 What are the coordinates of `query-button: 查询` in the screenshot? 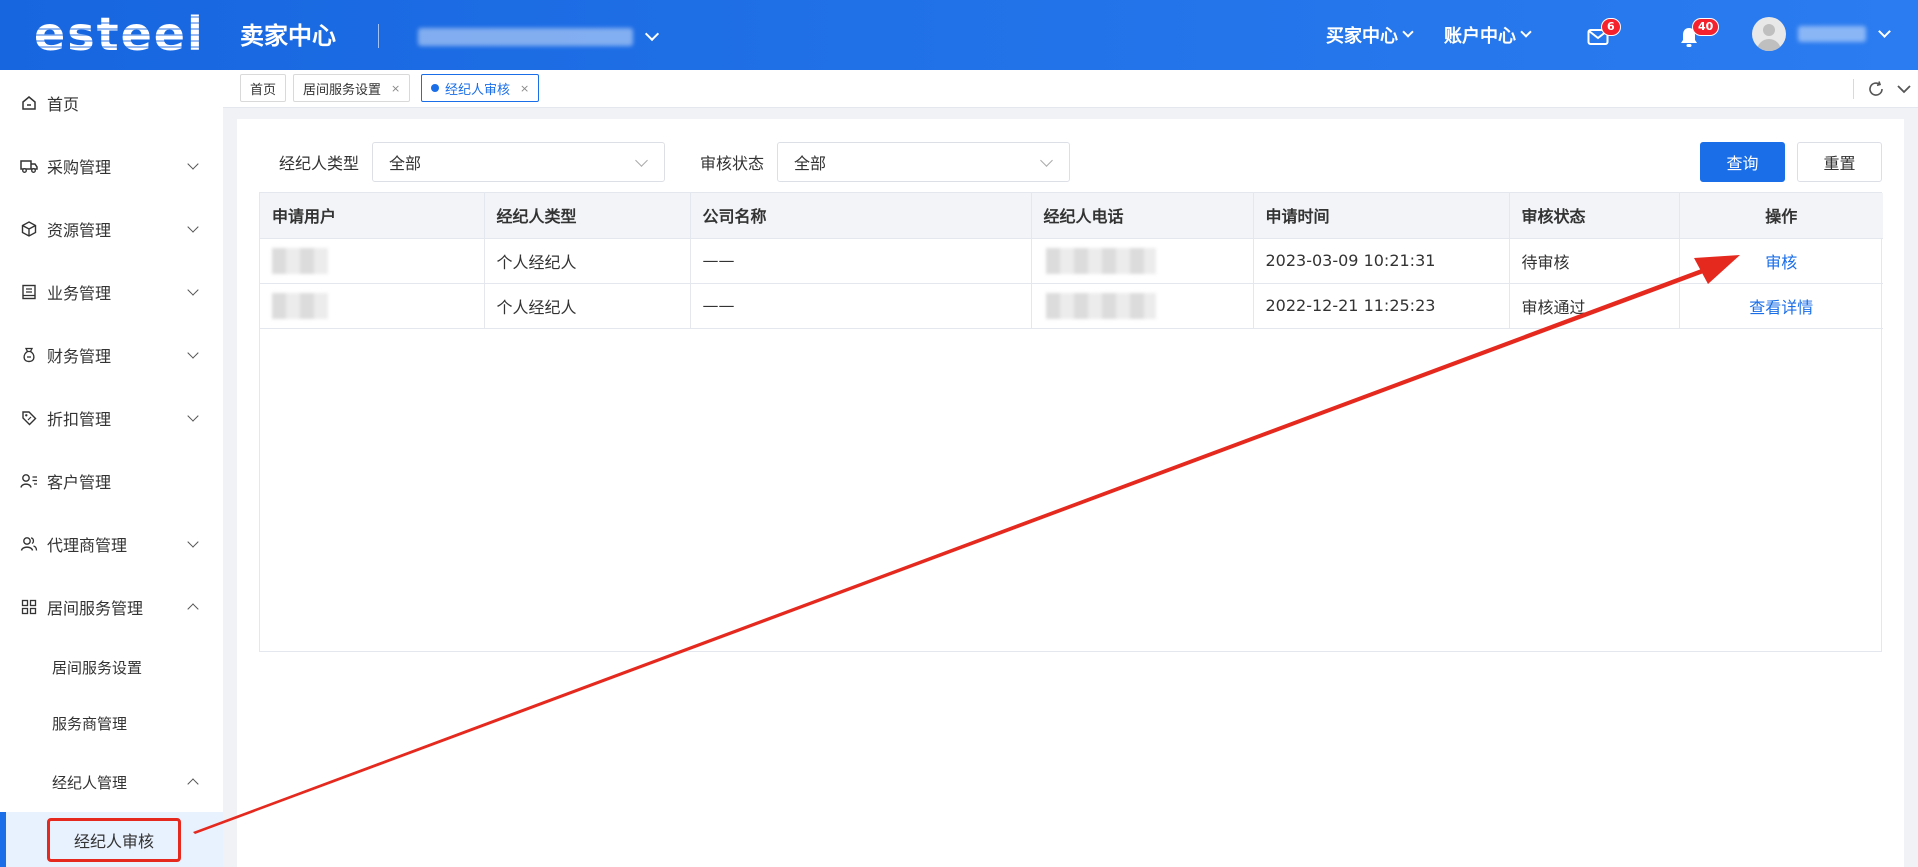 It's located at (1742, 162).